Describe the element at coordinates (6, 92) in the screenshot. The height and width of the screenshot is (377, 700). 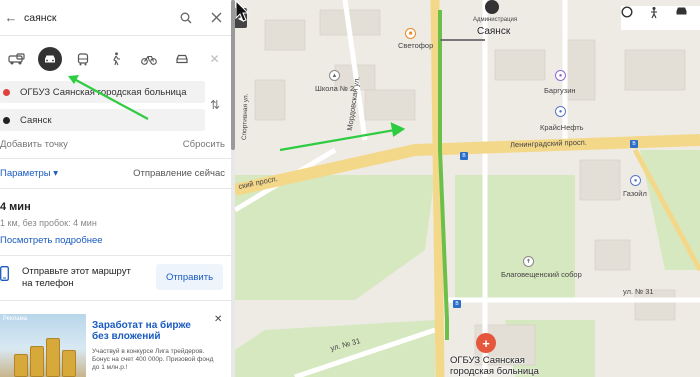
I see `from-point-dot` at that location.